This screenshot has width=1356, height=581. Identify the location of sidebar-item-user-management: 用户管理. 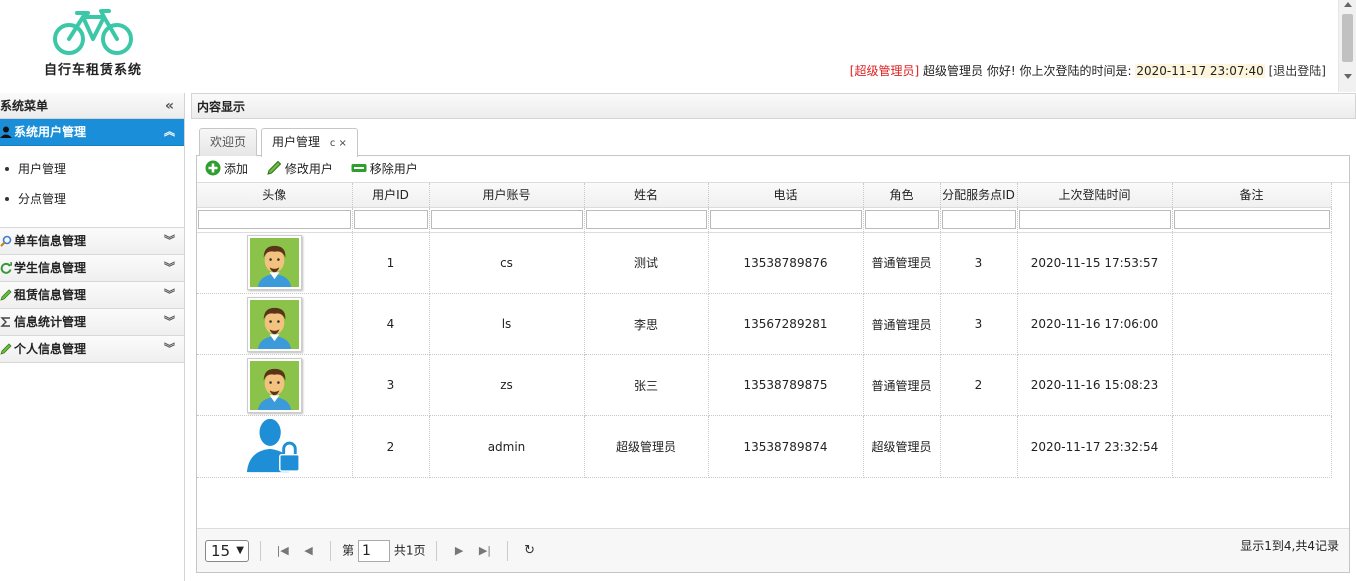
(92, 175).